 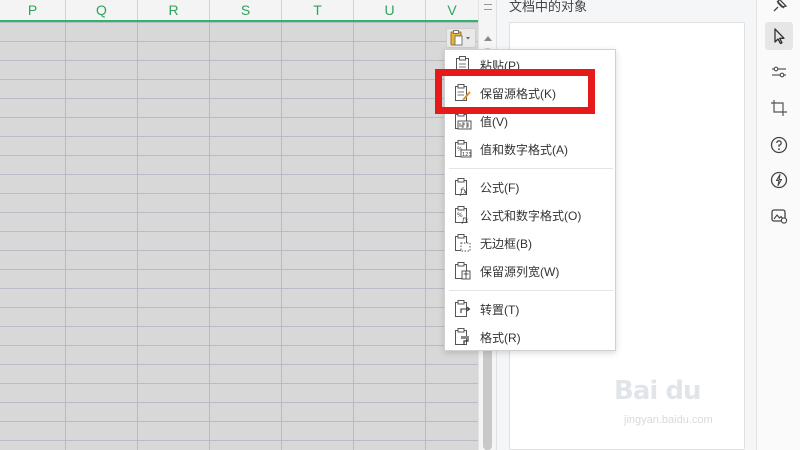 I want to click on menu-item-keep-column-width: 保留源列宽(W), so click(x=530, y=271).